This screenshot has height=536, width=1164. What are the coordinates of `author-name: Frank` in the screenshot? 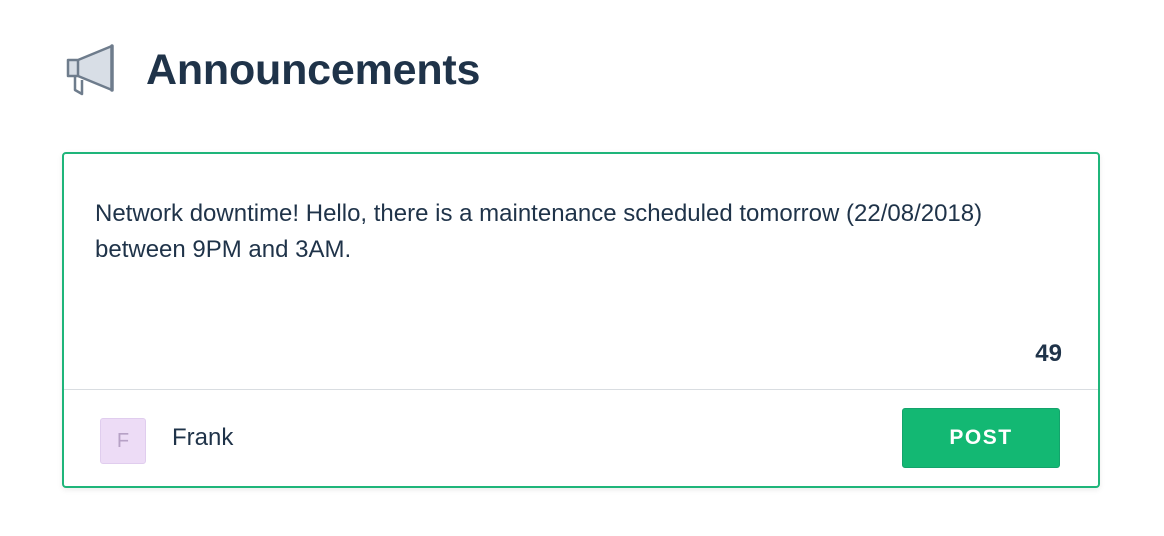 It's located at (203, 437).